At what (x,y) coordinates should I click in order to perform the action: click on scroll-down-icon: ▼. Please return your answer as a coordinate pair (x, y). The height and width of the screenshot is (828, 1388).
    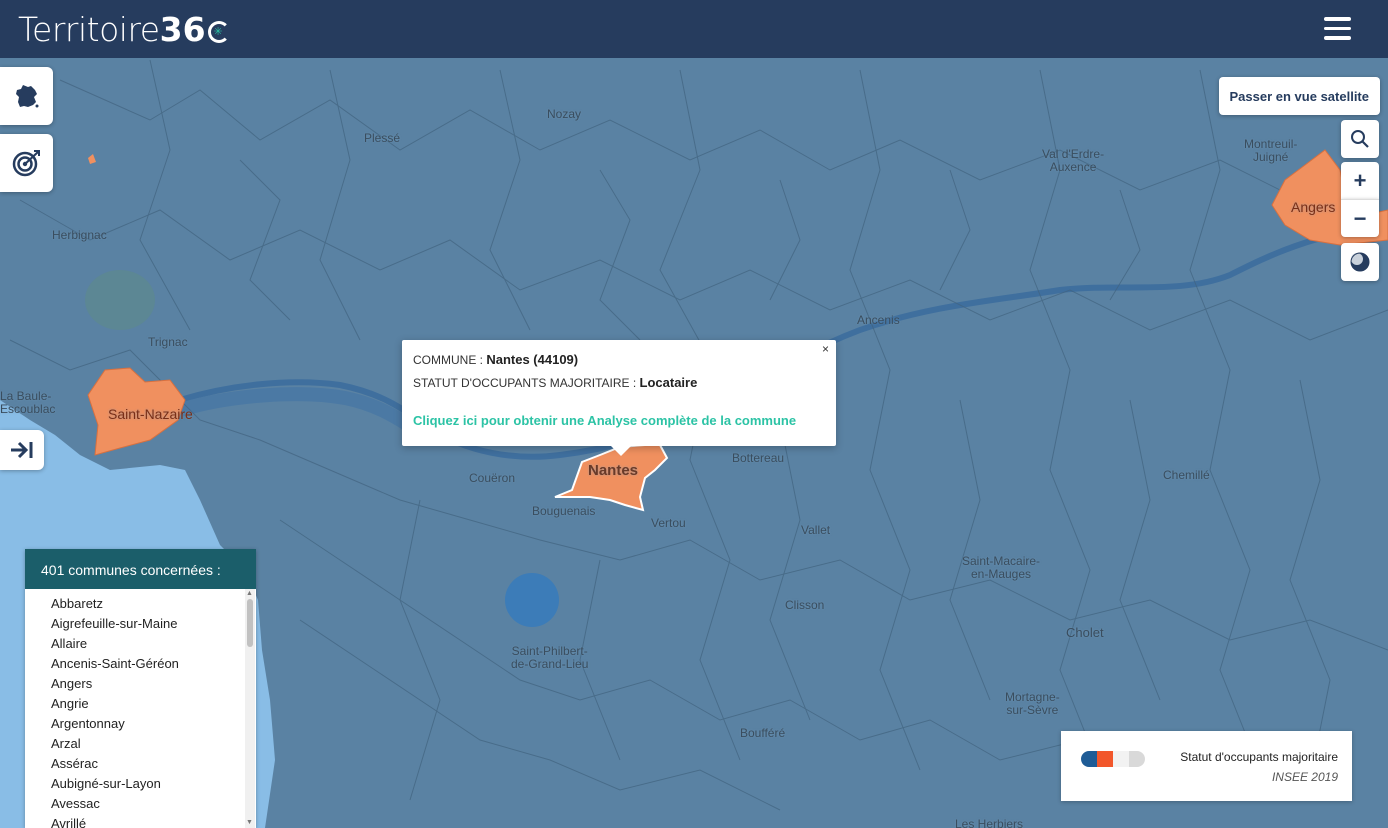
    Looking at the image, I should click on (249, 822).